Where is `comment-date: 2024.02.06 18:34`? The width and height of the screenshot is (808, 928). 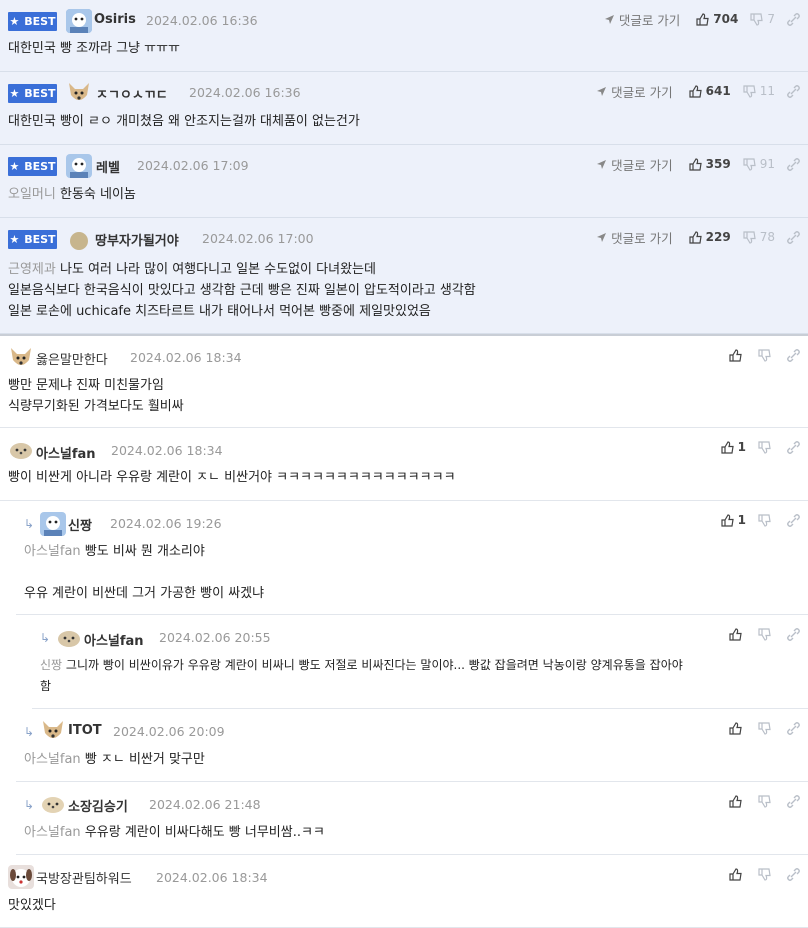
comment-date: 2024.02.06 18:34 is located at coordinates (167, 450).